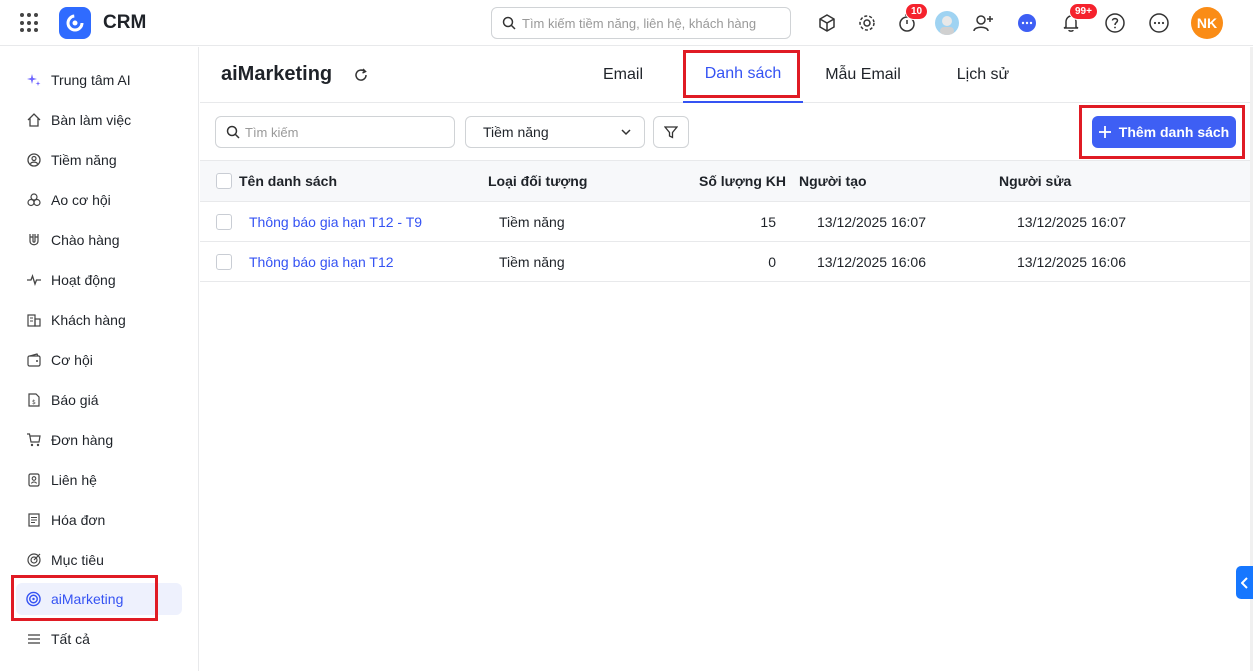 This screenshot has width=1253, height=671. Describe the element at coordinates (91, 120) in the screenshot. I see `sidebar-item-label: Bàn làm việc` at that location.